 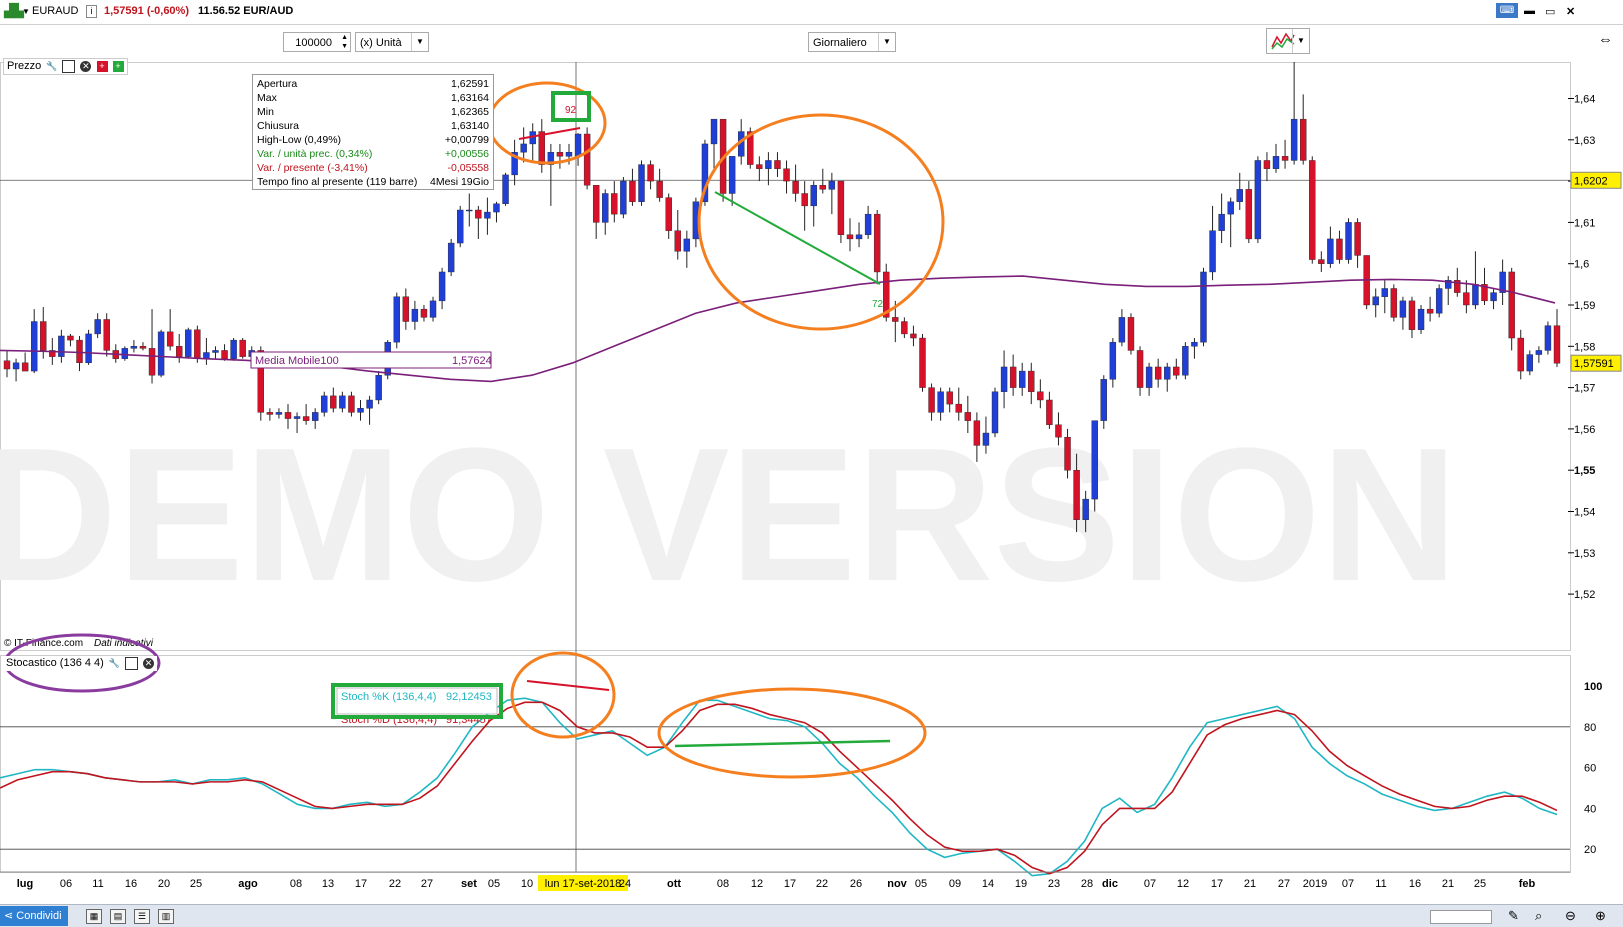 What do you see at coordinates (1461, 917) in the screenshot?
I see `scrollbar` at bounding box center [1461, 917].